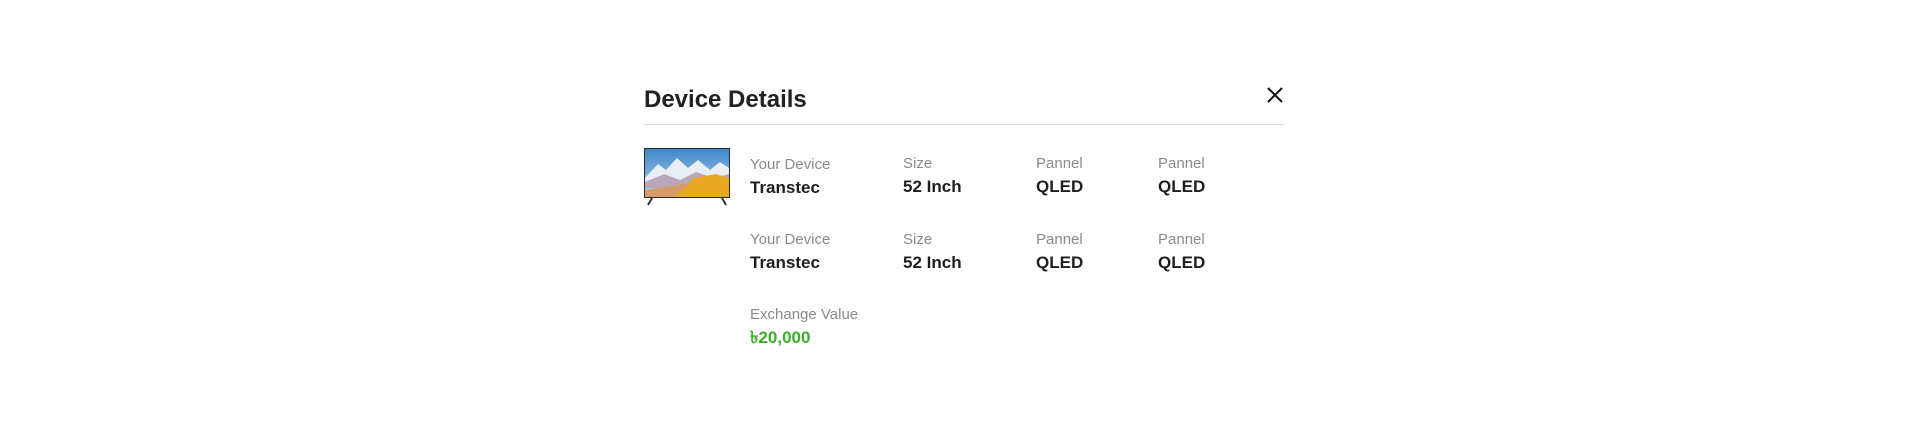 This screenshot has width=1920, height=437. What do you see at coordinates (1181, 252) in the screenshot?
I see `row-2-panel-b: Pannel QLED` at bounding box center [1181, 252].